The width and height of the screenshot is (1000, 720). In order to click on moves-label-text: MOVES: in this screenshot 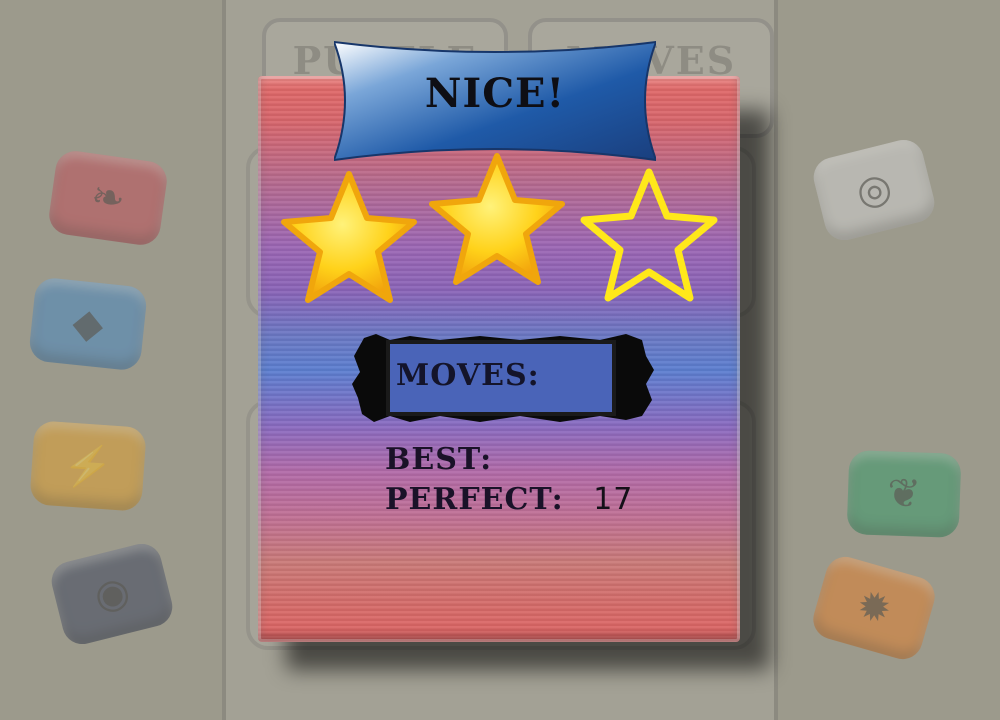, I will do `click(468, 375)`.